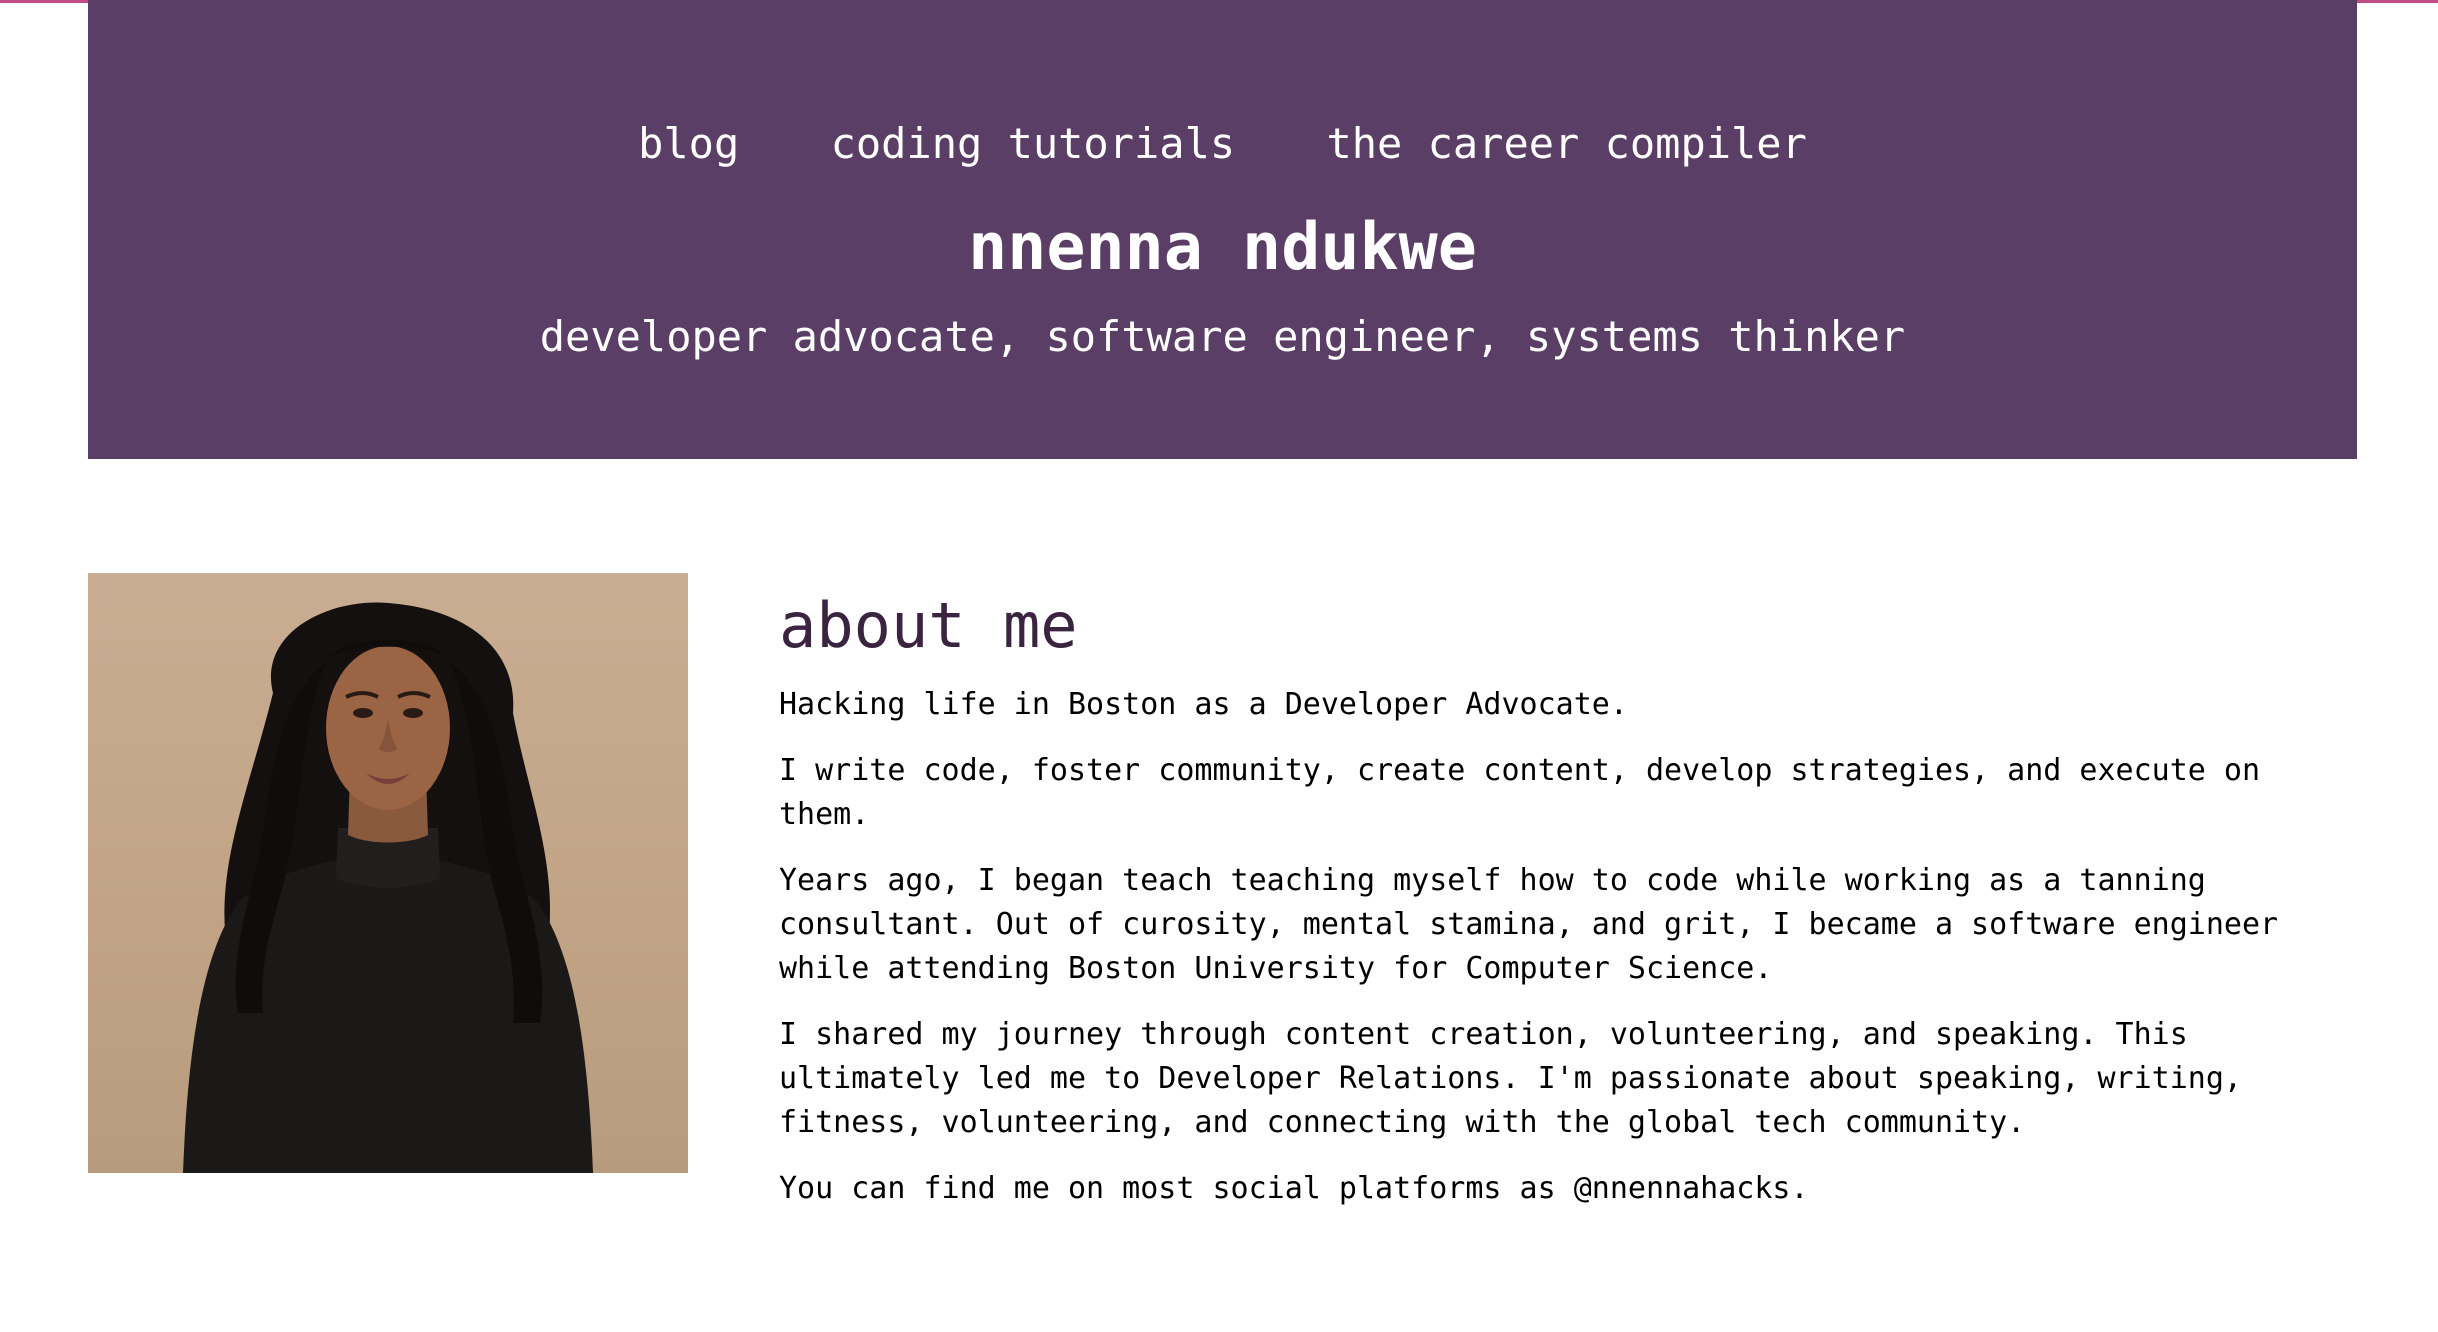 The width and height of the screenshot is (2438, 1332). What do you see at coordinates (1222, 247) in the screenshot?
I see `site-title: nnenna ndukwe` at bounding box center [1222, 247].